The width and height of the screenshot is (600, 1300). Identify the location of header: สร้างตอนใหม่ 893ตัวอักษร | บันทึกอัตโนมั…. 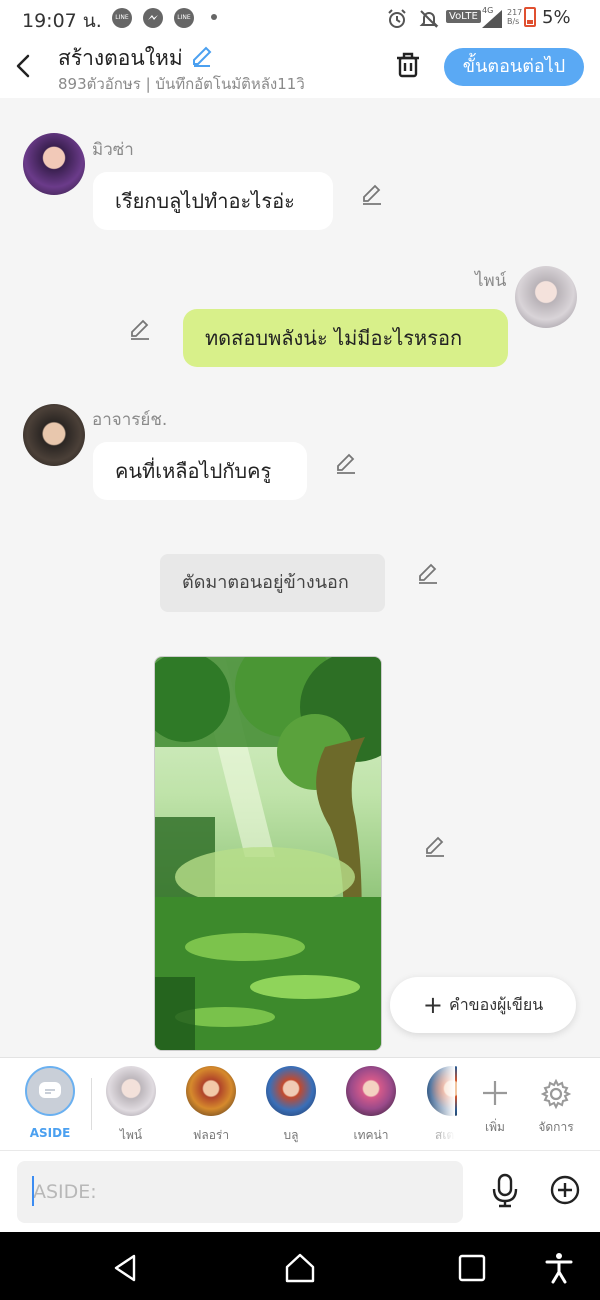
(300, 67).